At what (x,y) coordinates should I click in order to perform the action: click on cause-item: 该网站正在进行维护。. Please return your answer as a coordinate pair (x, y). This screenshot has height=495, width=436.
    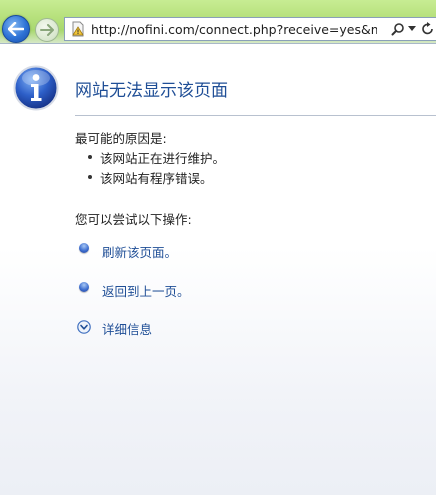
    Looking at the image, I should click on (156, 157).